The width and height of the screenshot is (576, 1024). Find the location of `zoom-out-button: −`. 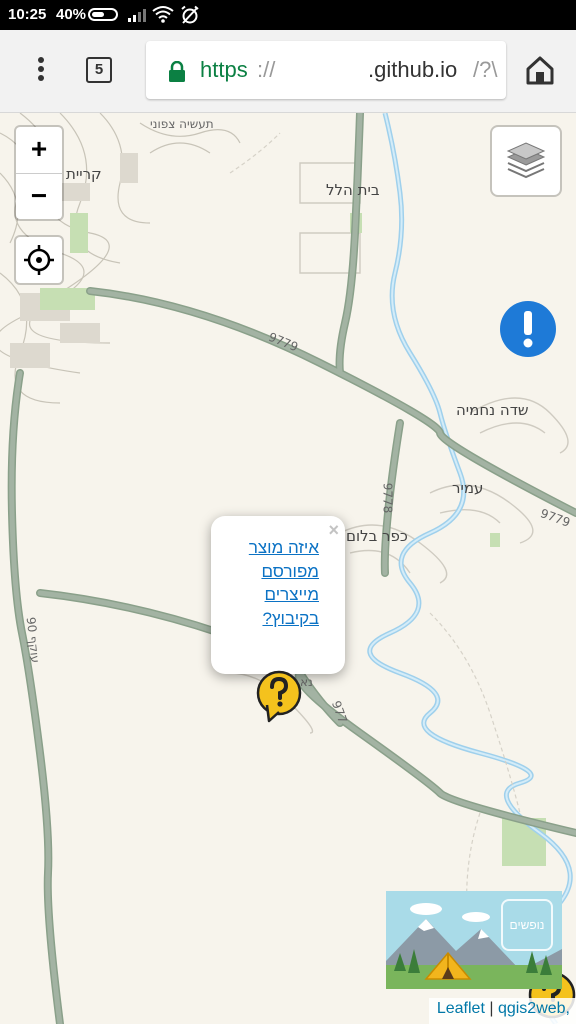

zoom-out-button: − is located at coordinates (39, 197).